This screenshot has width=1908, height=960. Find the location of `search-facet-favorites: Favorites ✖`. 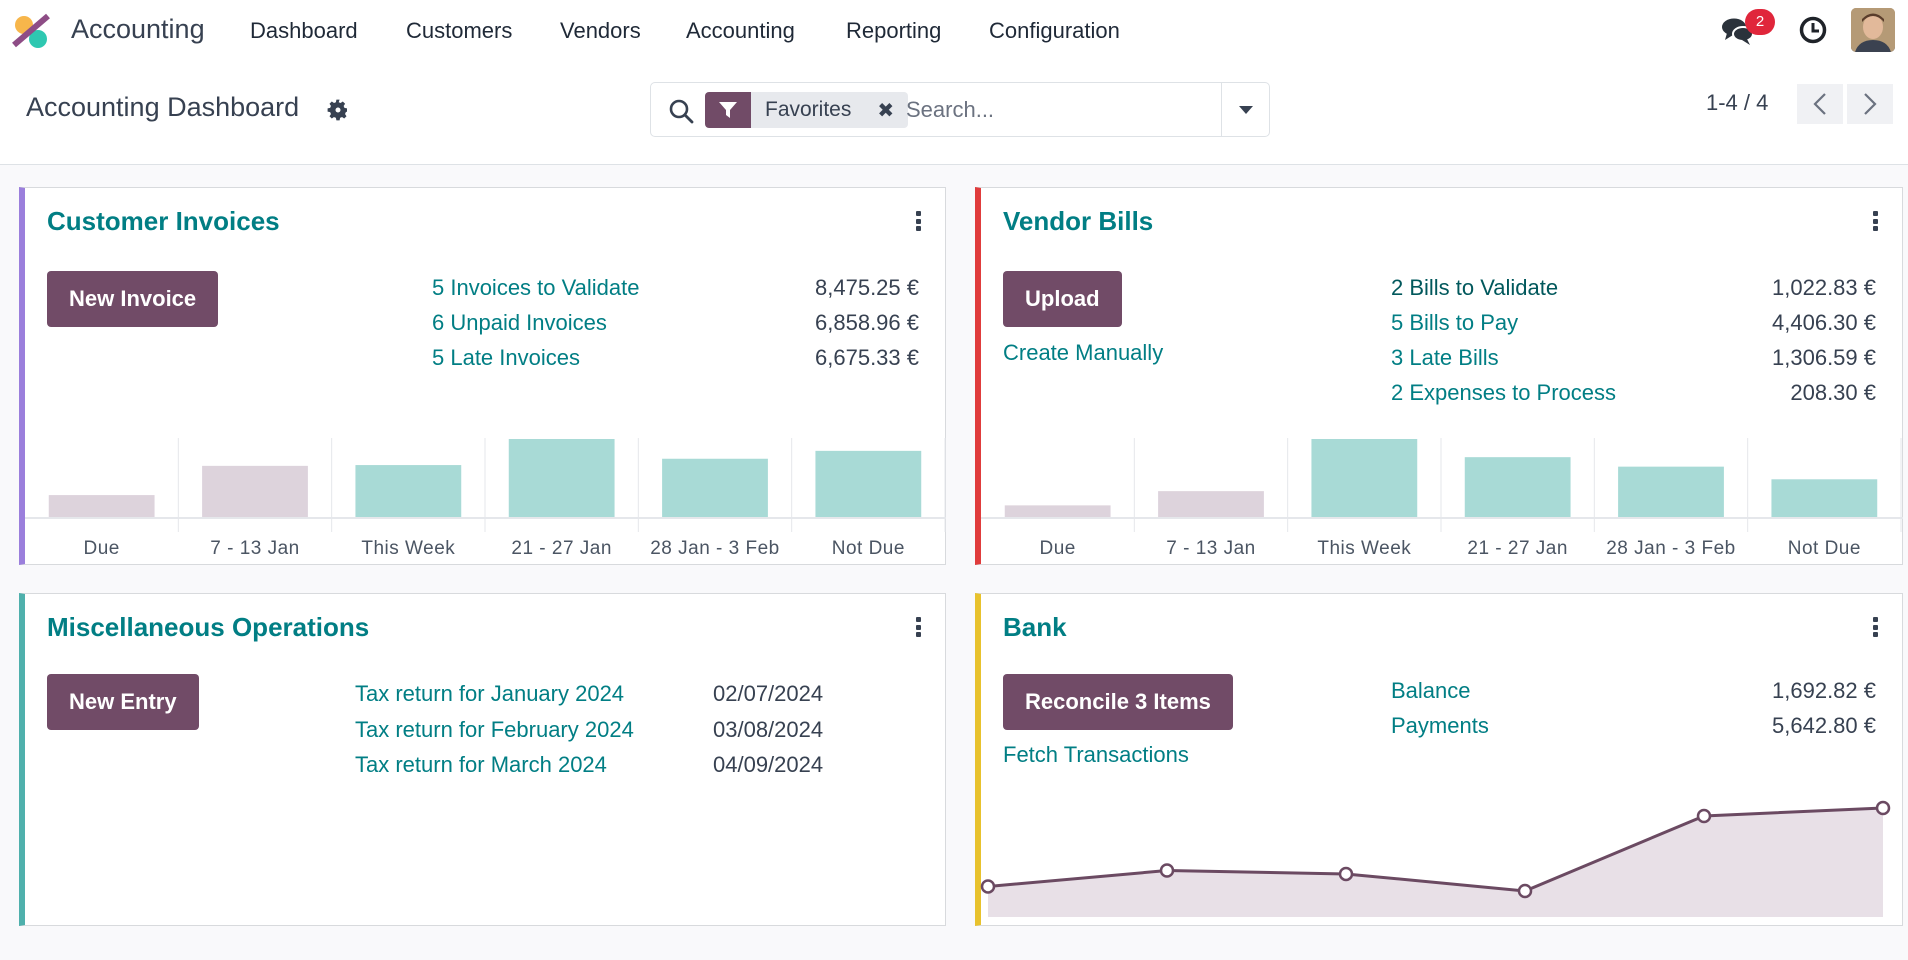

search-facet-favorites: Favorites ✖ is located at coordinates (807, 110).